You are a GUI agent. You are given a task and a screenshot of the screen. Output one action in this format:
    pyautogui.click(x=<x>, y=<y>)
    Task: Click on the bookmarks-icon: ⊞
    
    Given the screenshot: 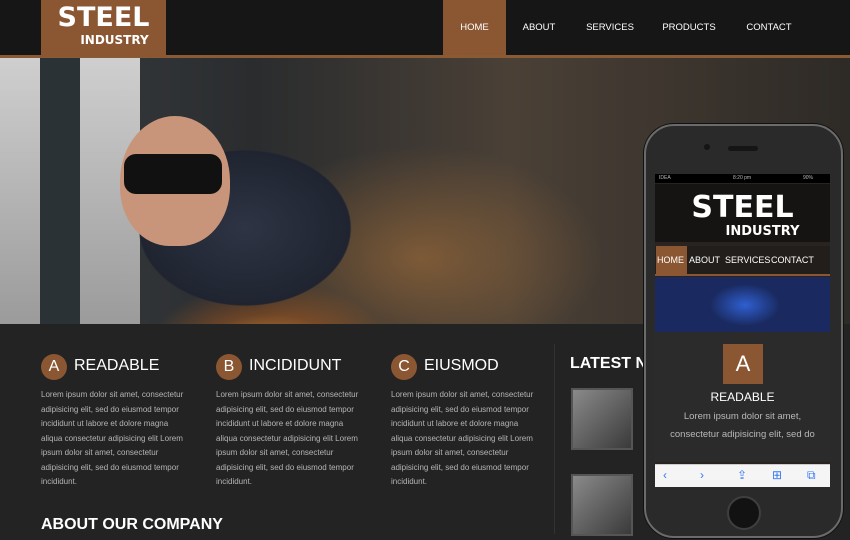 What is the action you would take?
    pyautogui.click(x=777, y=475)
    